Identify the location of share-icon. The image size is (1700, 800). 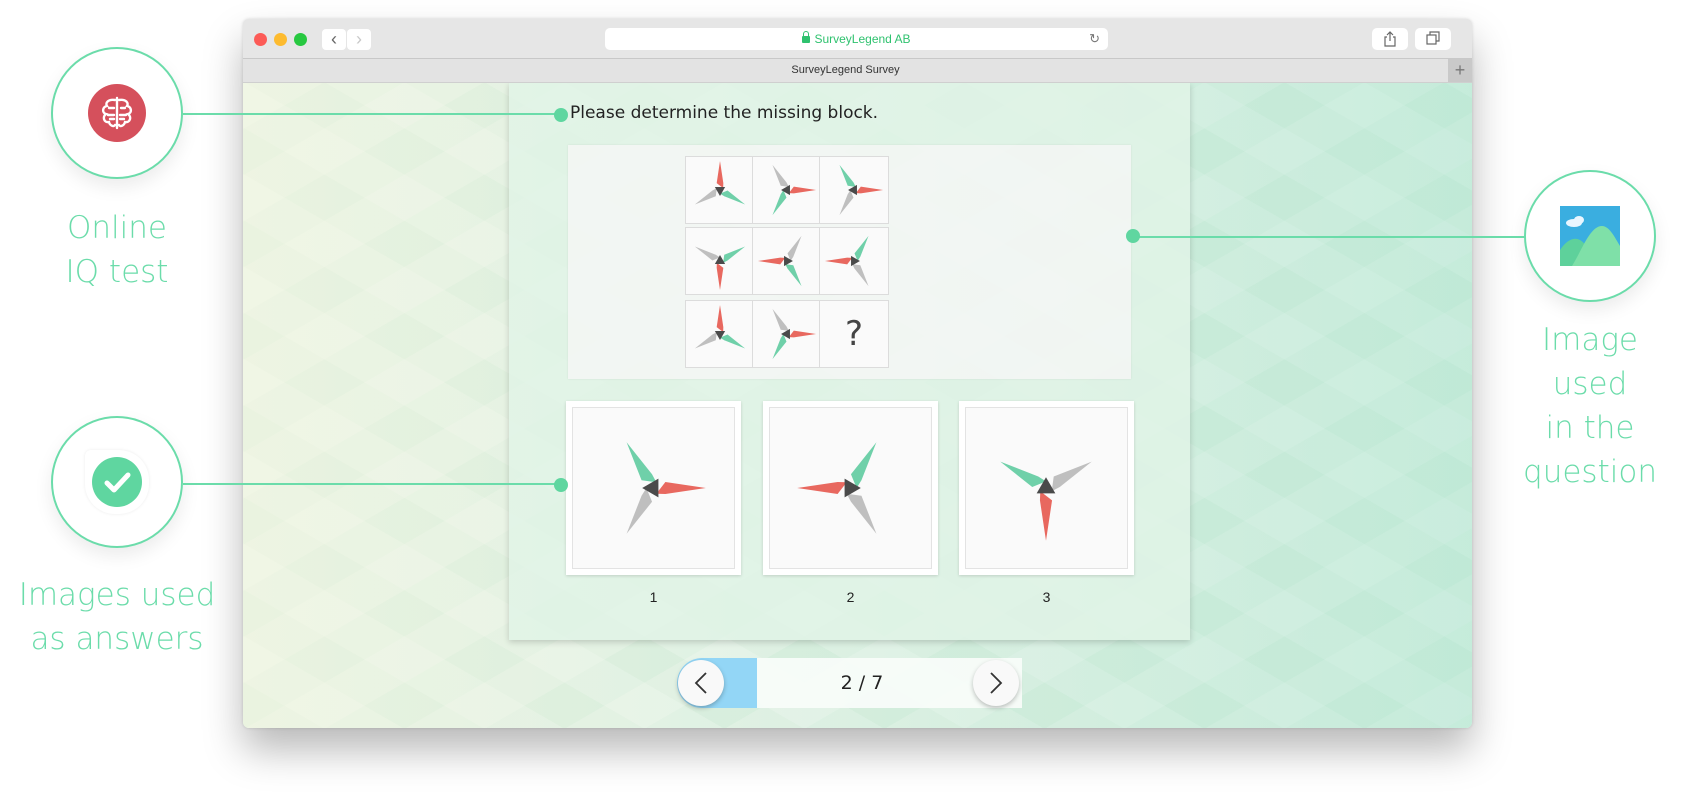
(1390, 39).